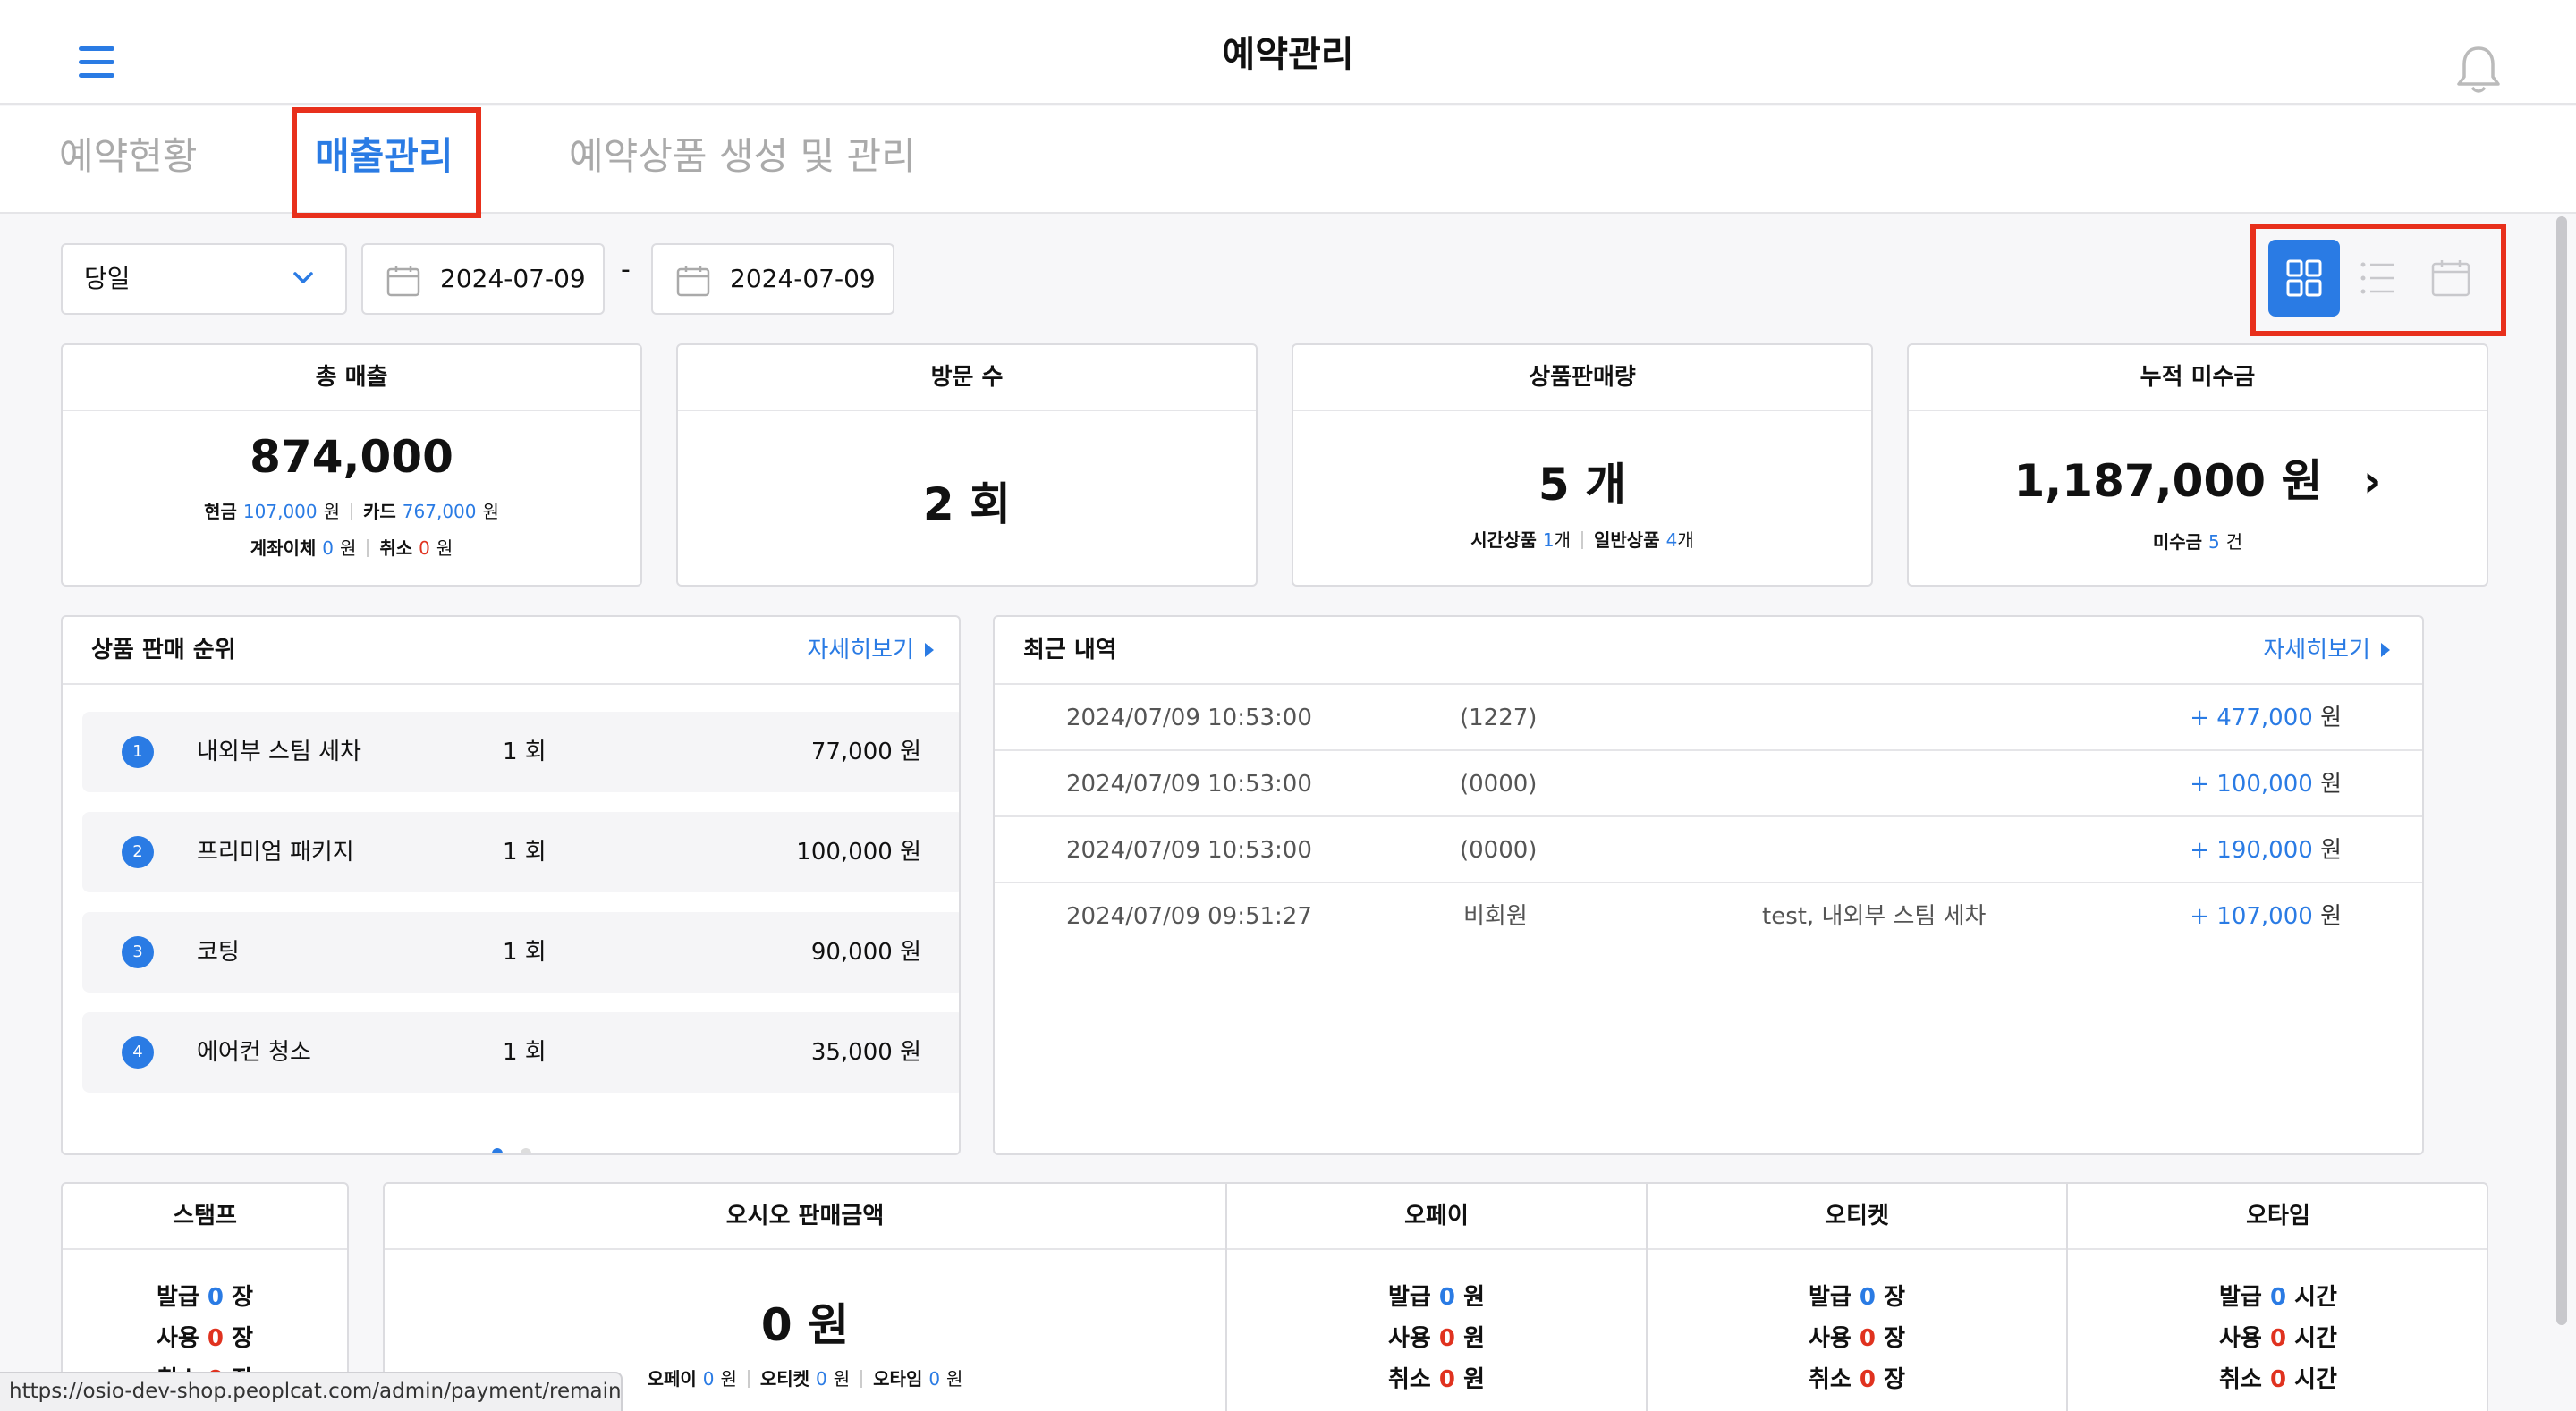  I want to click on calendar-view-icon, so click(2450, 278).